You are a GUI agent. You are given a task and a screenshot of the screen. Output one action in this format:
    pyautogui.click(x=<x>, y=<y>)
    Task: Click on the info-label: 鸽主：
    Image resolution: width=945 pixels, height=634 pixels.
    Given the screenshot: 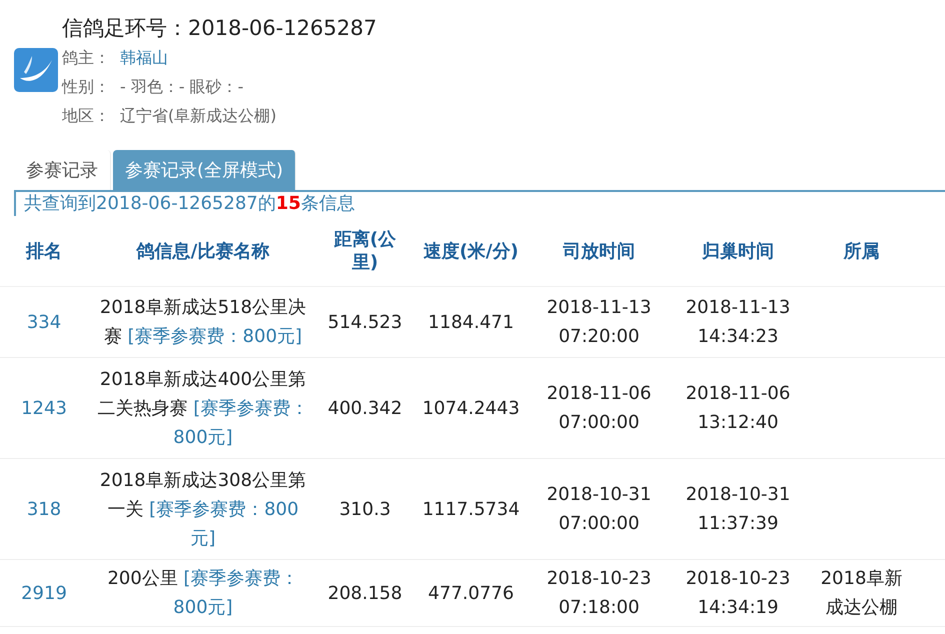 What is the action you would take?
    pyautogui.click(x=86, y=58)
    